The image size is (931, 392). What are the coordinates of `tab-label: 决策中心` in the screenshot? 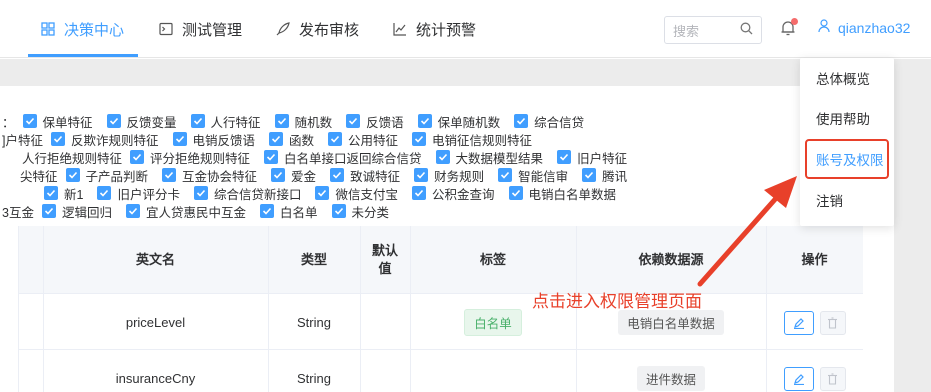 It's located at (94, 30).